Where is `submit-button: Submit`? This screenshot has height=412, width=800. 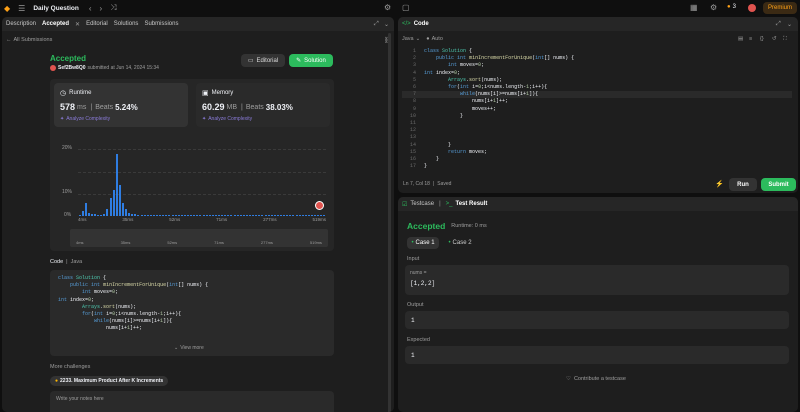
submit-button: Submit is located at coordinates (778, 184).